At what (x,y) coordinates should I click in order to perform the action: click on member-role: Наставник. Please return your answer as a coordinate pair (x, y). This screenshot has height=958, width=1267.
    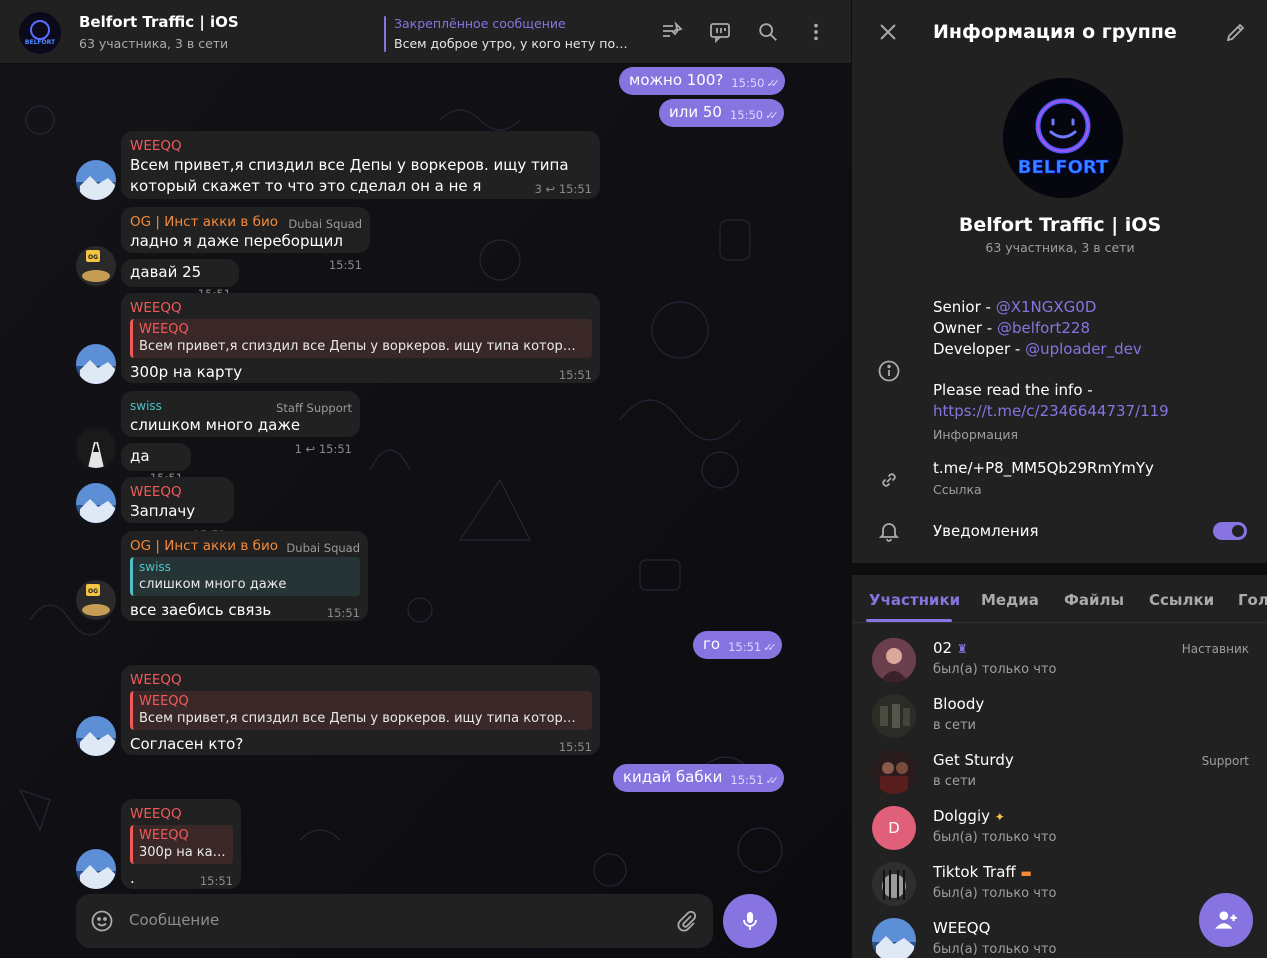
    Looking at the image, I should click on (1215, 649).